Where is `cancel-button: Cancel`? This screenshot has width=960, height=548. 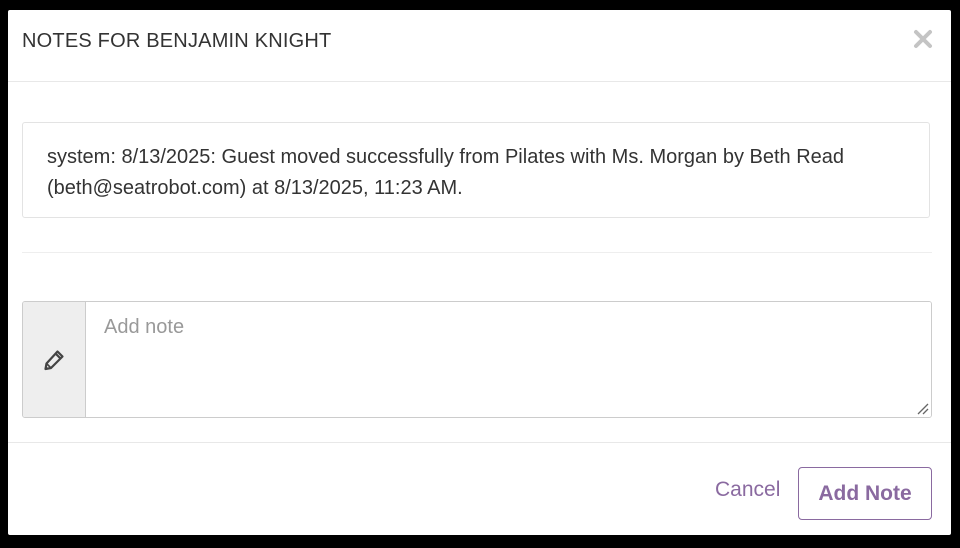
cancel-button: Cancel is located at coordinates (747, 490).